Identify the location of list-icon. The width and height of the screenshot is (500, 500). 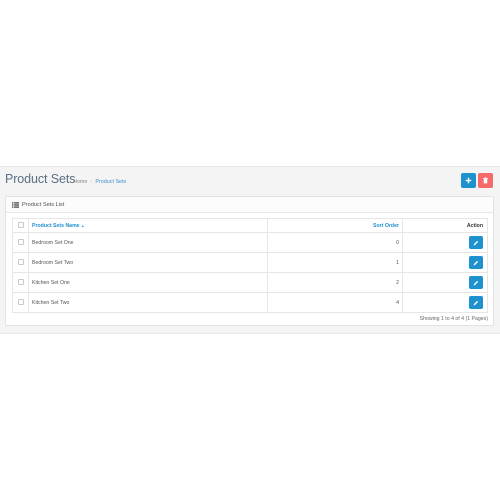
(15, 204).